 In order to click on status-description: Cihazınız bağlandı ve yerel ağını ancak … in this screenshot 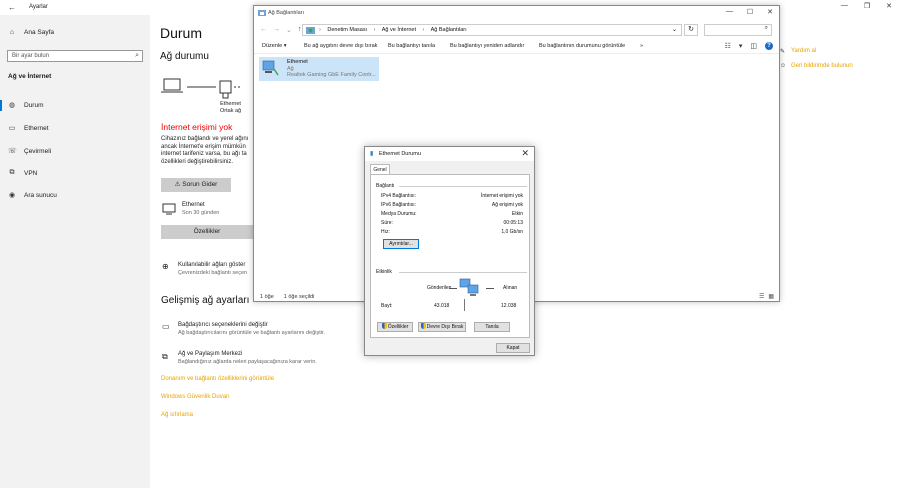, I will do `click(204, 151)`.